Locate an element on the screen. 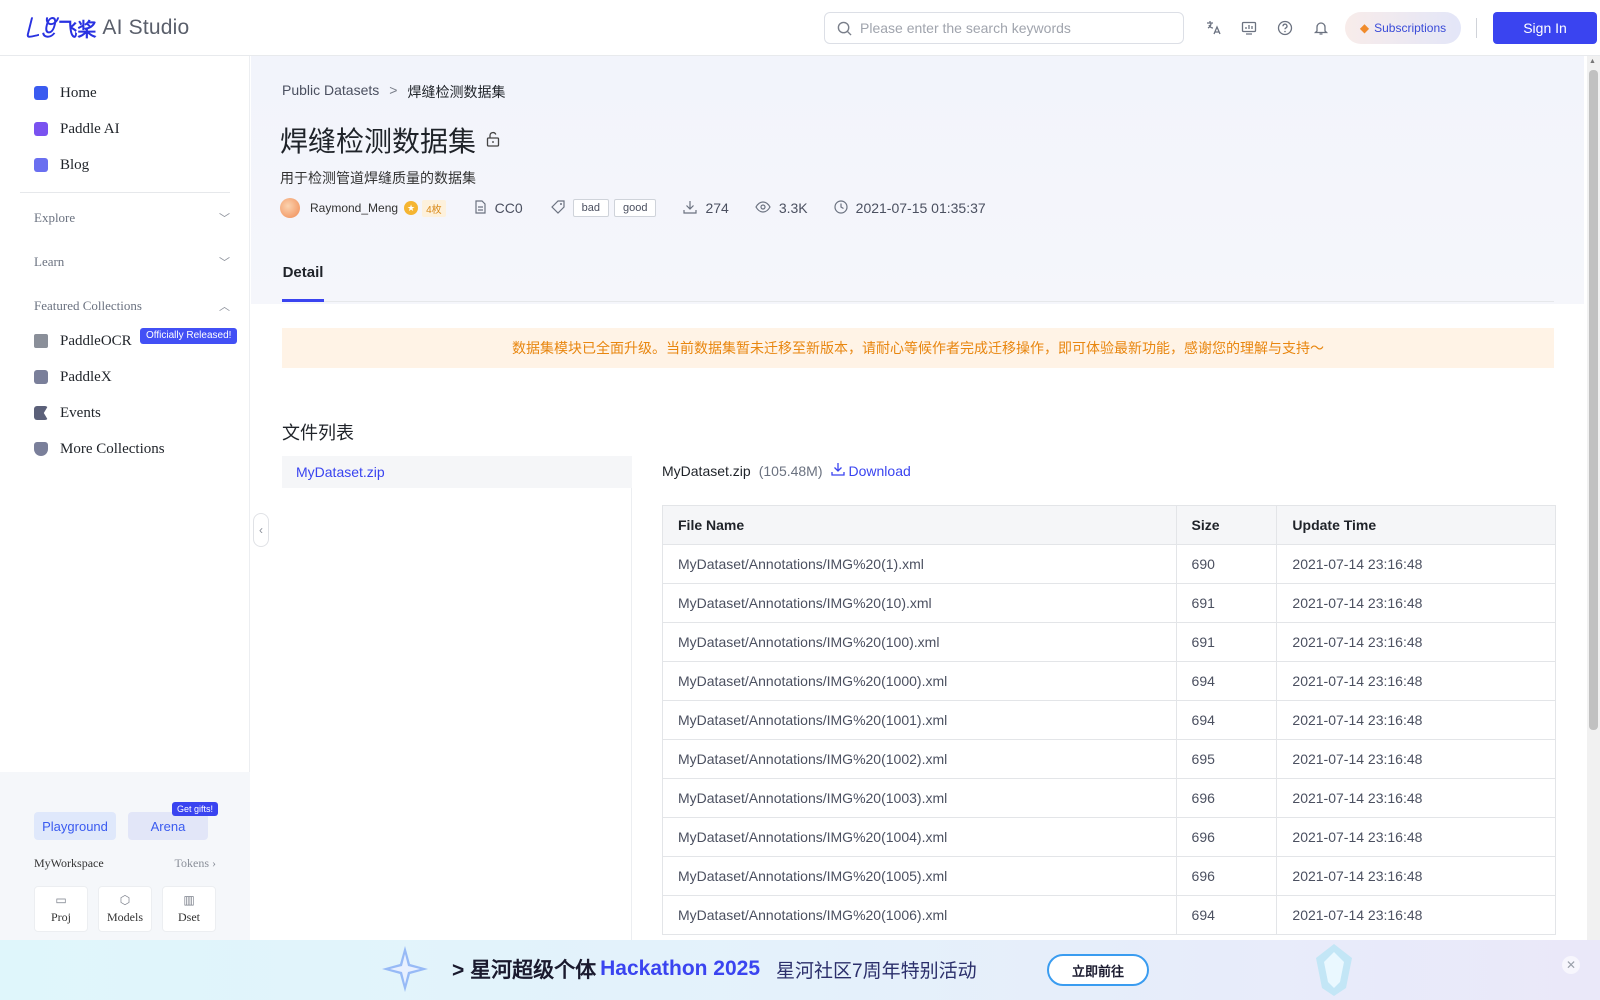 Image resolution: width=1600 pixels, height=1000 pixels. tab-bar: Detail is located at coordinates (918, 280).